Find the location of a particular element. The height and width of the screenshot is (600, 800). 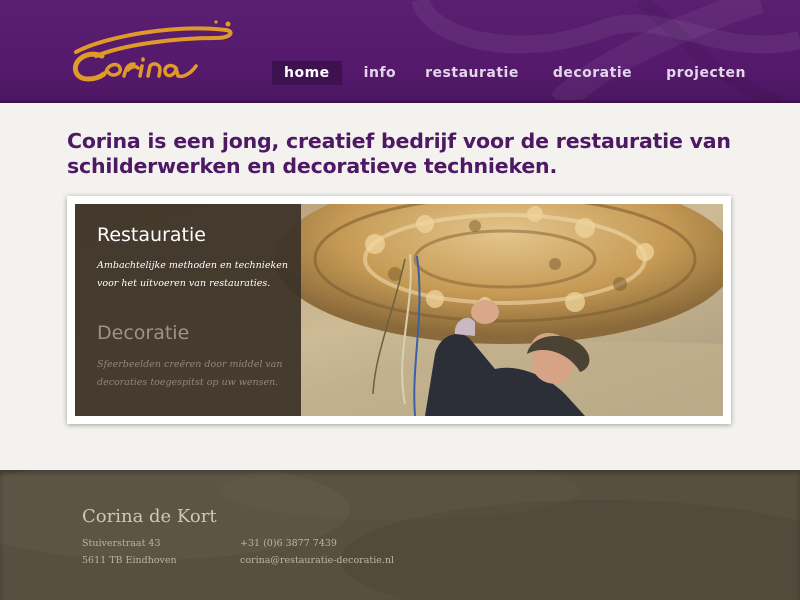

footer-address-street: Stuiverstraat 43 is located at coordinates (121, 543).